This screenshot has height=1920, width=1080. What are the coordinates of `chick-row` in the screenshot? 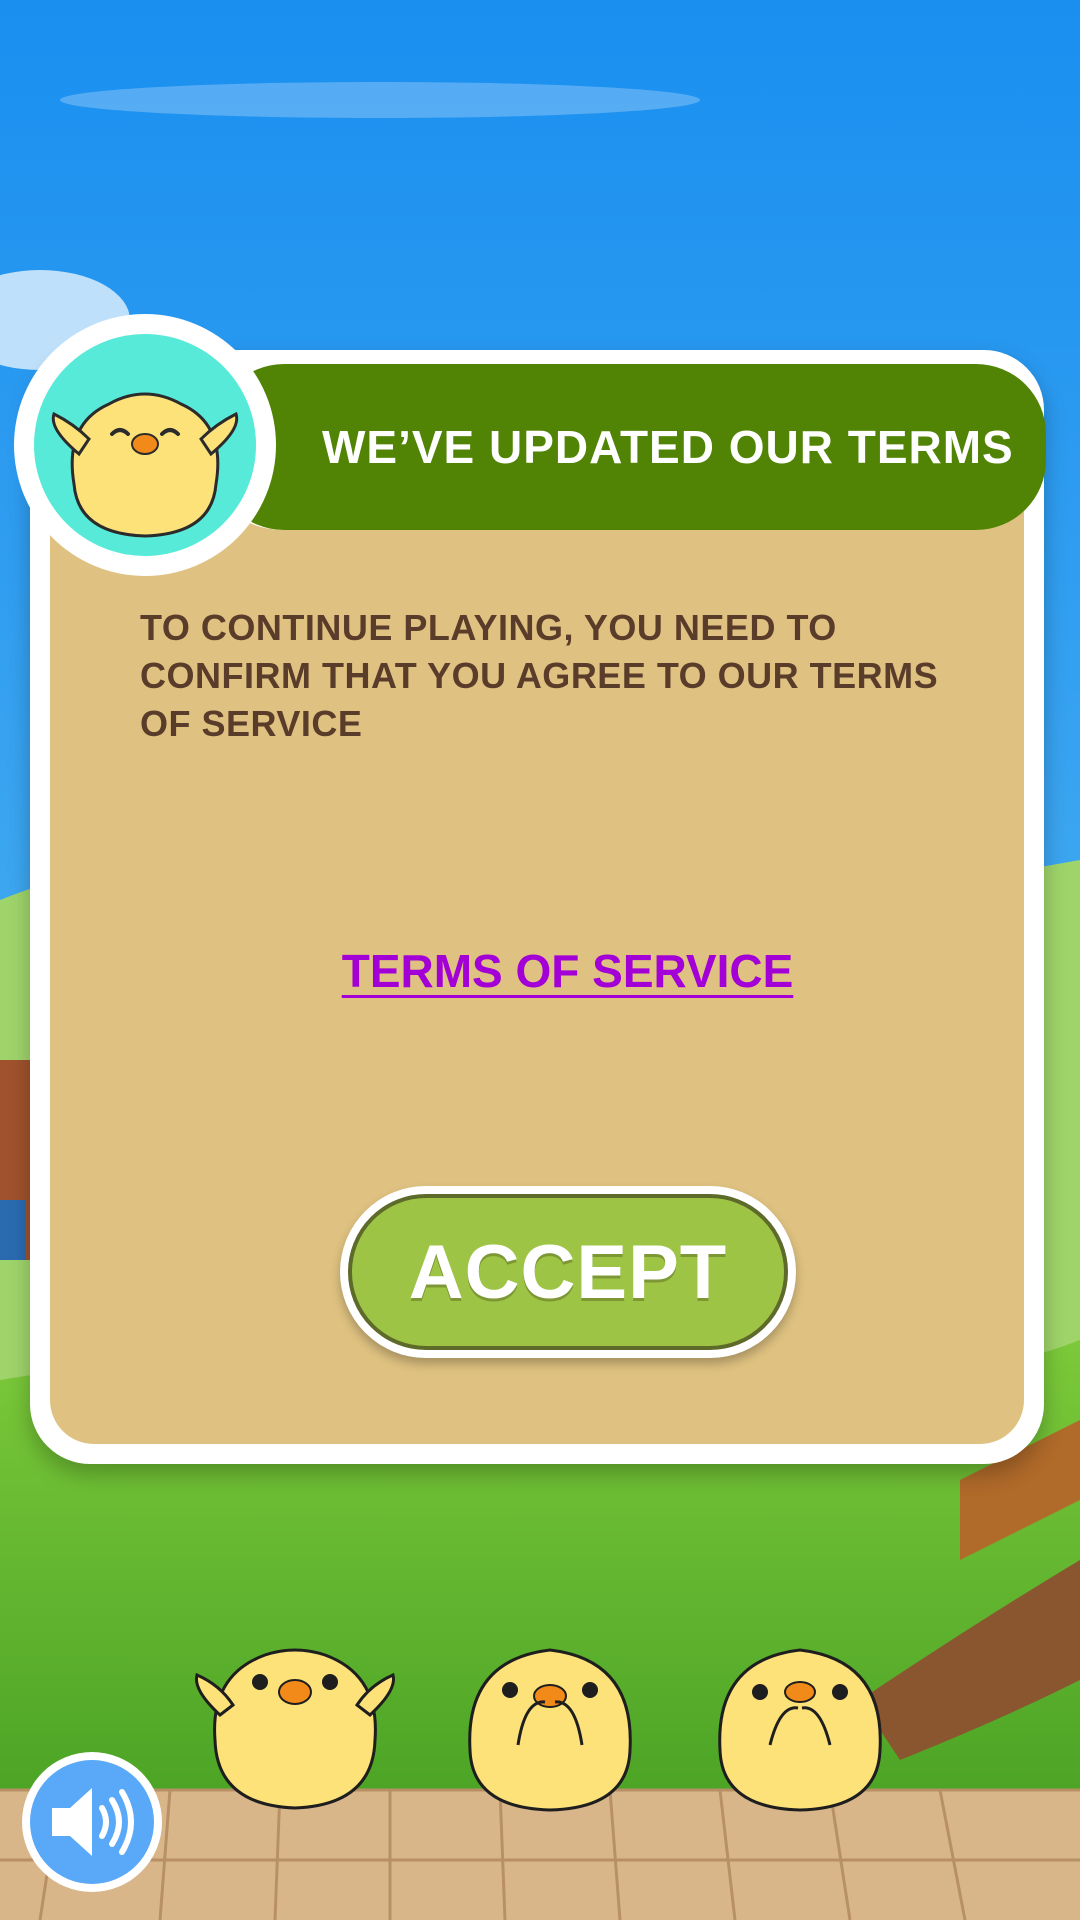 It's located at (540, 1720).